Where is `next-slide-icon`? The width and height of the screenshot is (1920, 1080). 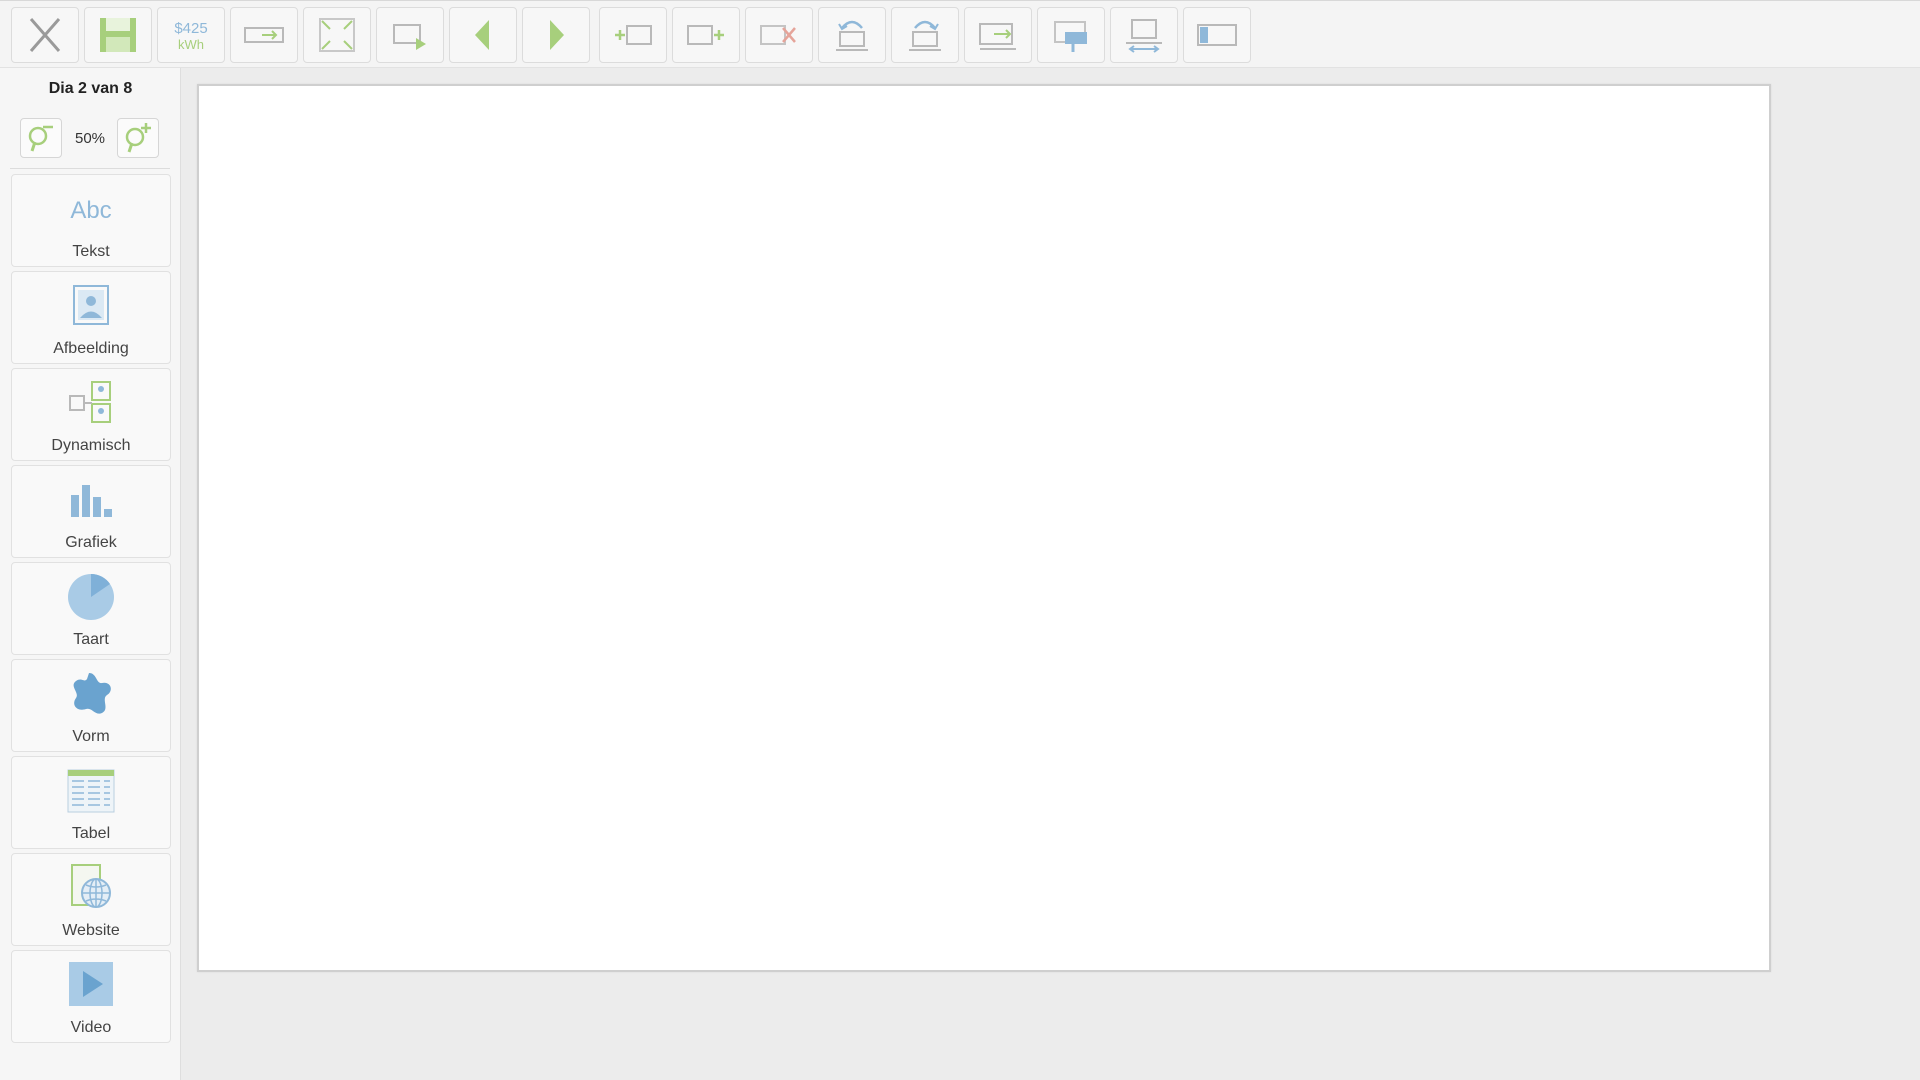
next-slide-icon is located at coordinates (557, 35).